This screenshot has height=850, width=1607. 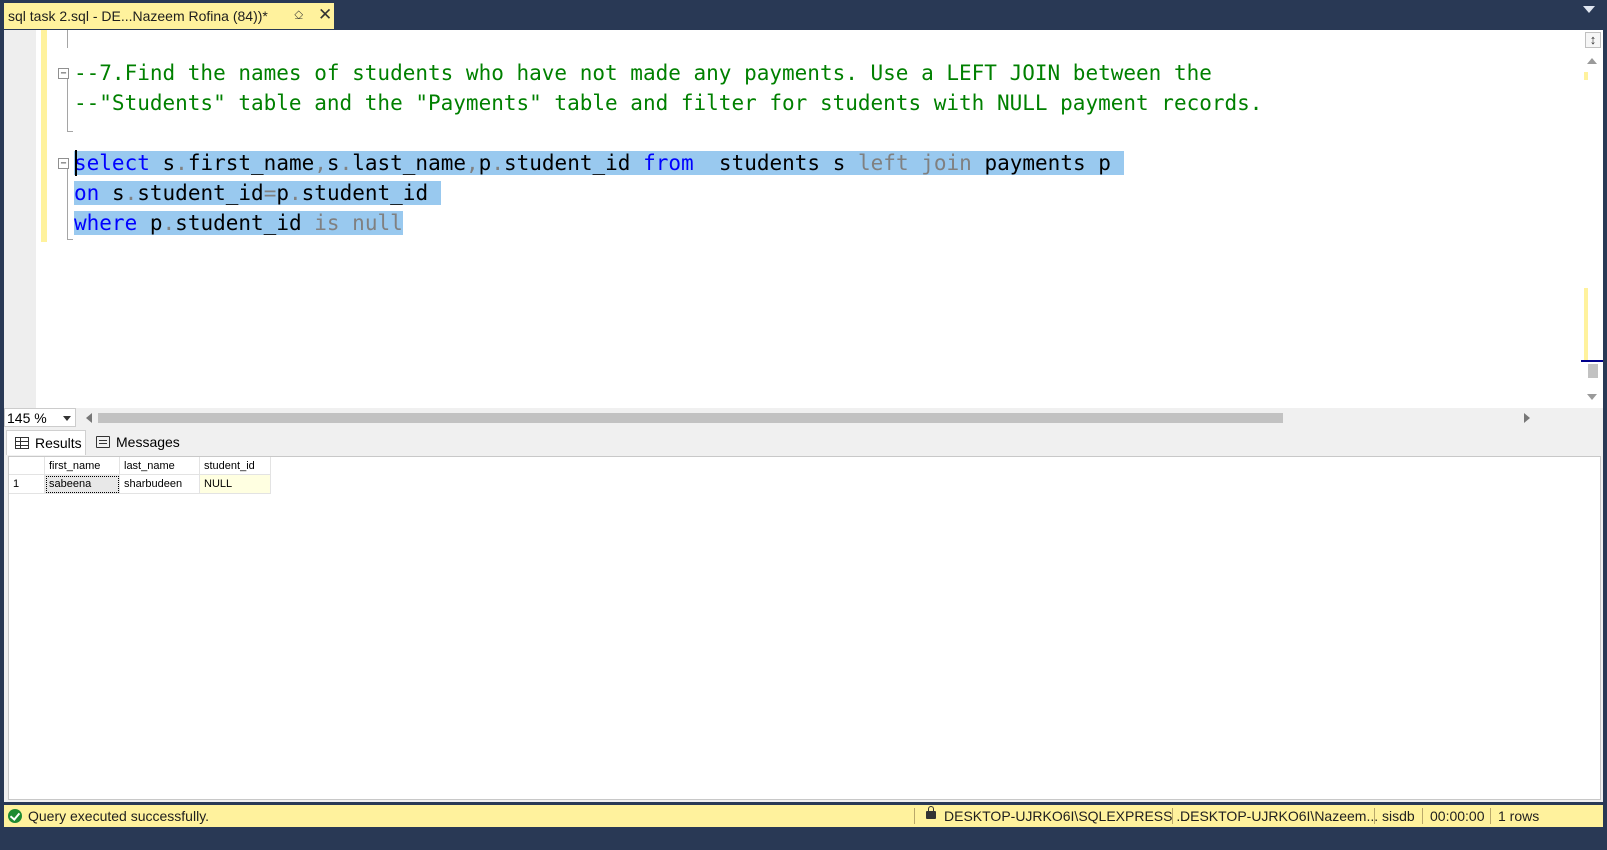 What do you see at coordinates (15, 816) in the screenshot?
I see `success-check-icon` at bounding box center [15, 816].